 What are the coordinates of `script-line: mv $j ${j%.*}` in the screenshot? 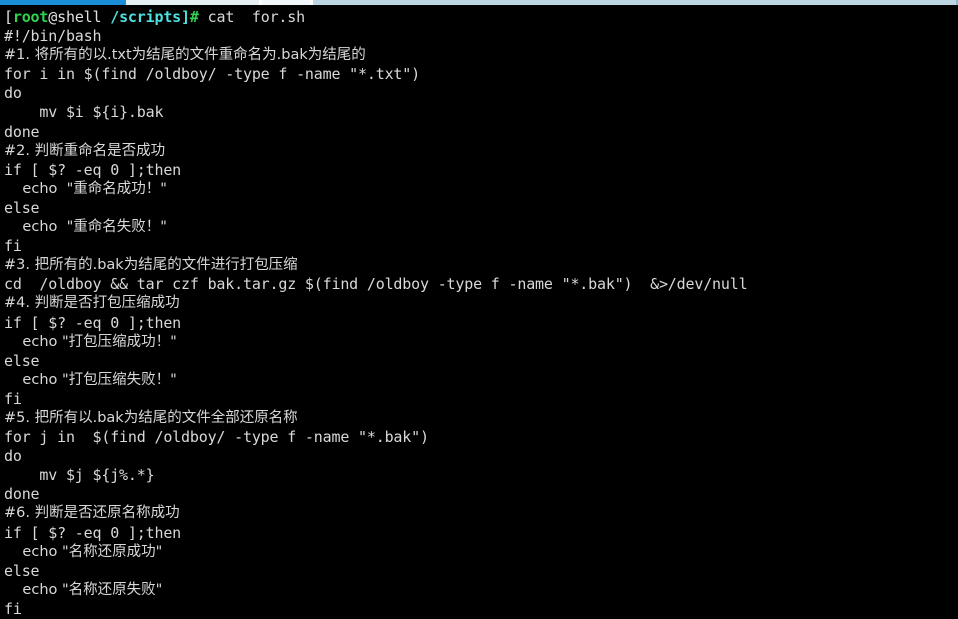 It's located at (79, 475).